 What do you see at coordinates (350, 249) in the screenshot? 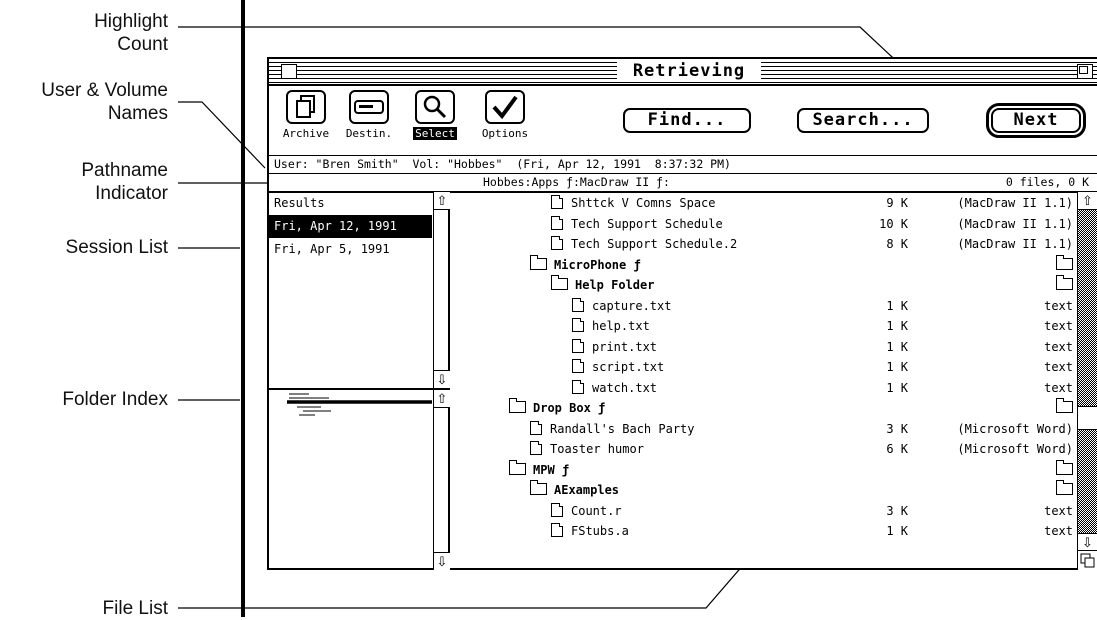
I see `session-item: Fri, Apr 5, 1991` at bounding box center [350, 249].